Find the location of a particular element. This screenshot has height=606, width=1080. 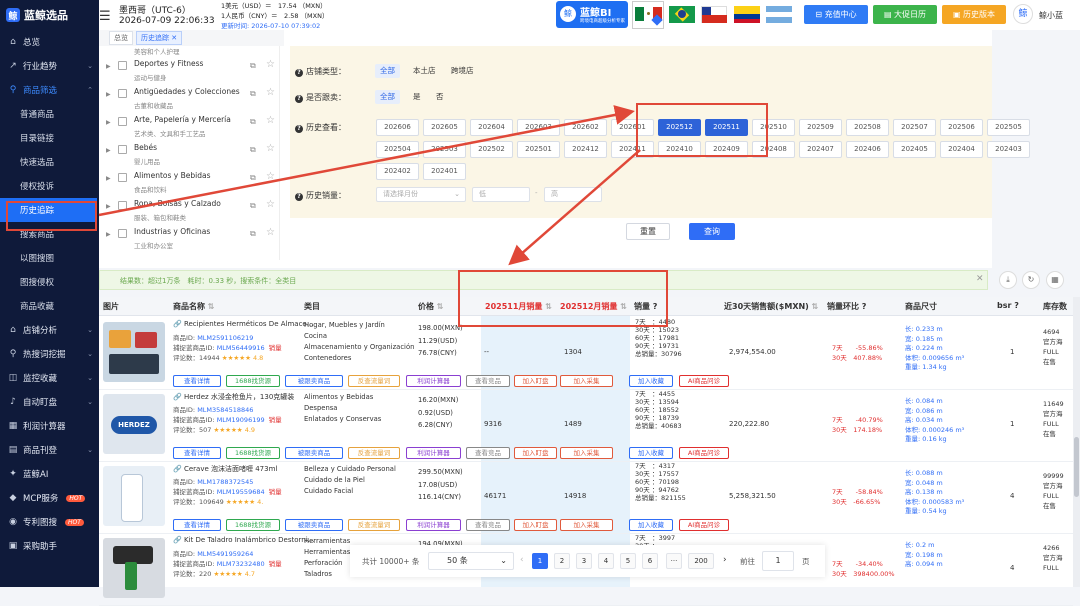

annotation-arrows is located at coordinates (369, 185).